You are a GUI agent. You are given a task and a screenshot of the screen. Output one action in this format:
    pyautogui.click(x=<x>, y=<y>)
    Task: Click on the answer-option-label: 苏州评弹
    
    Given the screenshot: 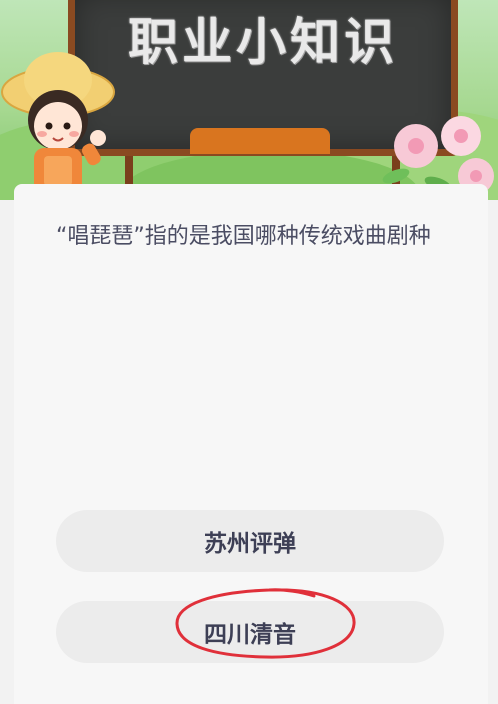 What is the action you would take?
    pyautogui.click(x=250, y=544)
    